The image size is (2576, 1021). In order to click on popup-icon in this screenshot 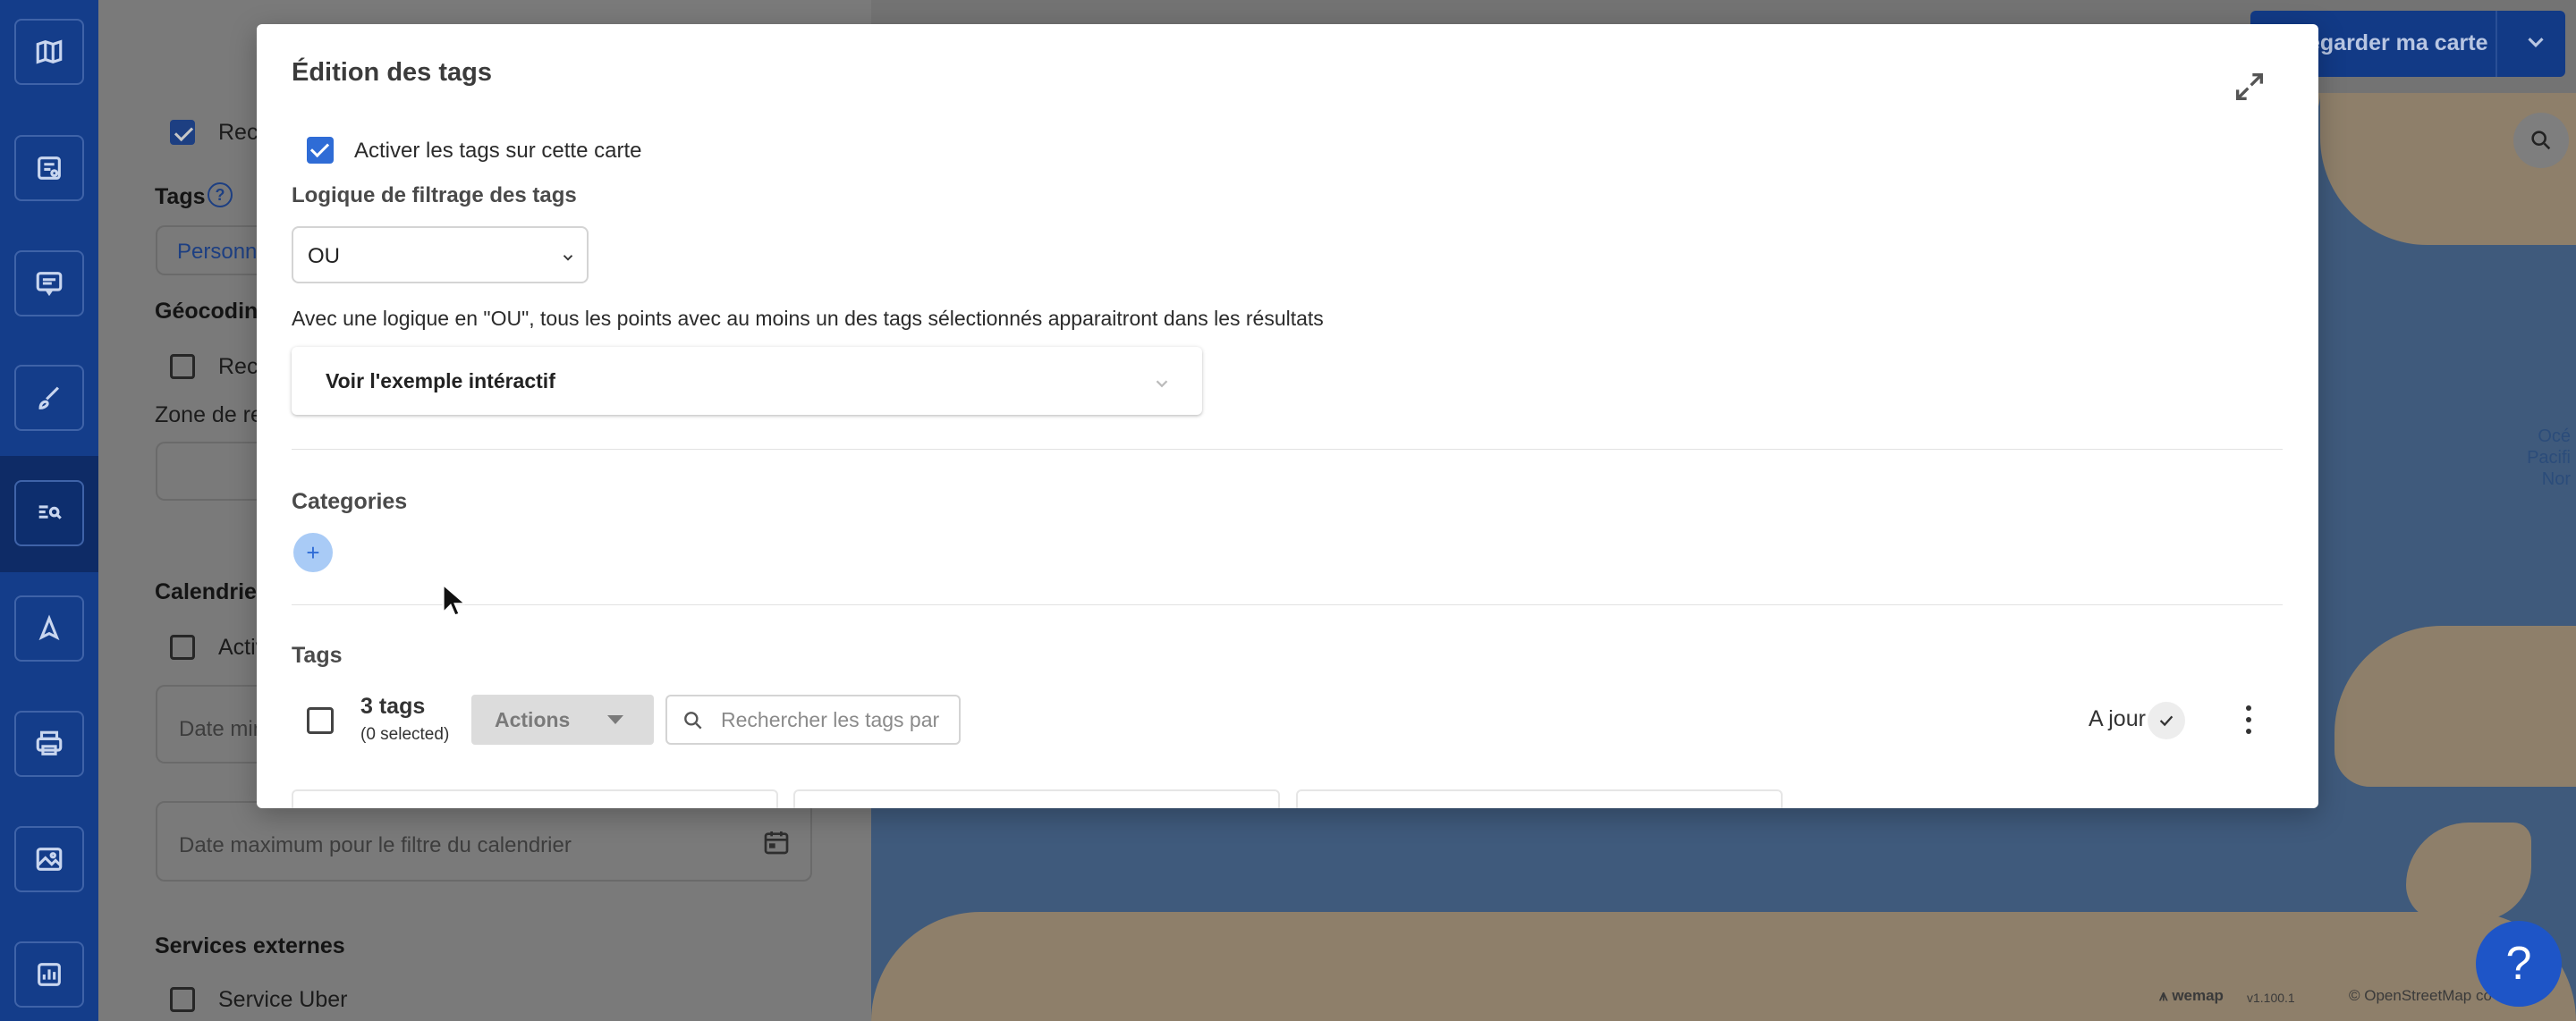, I will do `click(49, 284)`.